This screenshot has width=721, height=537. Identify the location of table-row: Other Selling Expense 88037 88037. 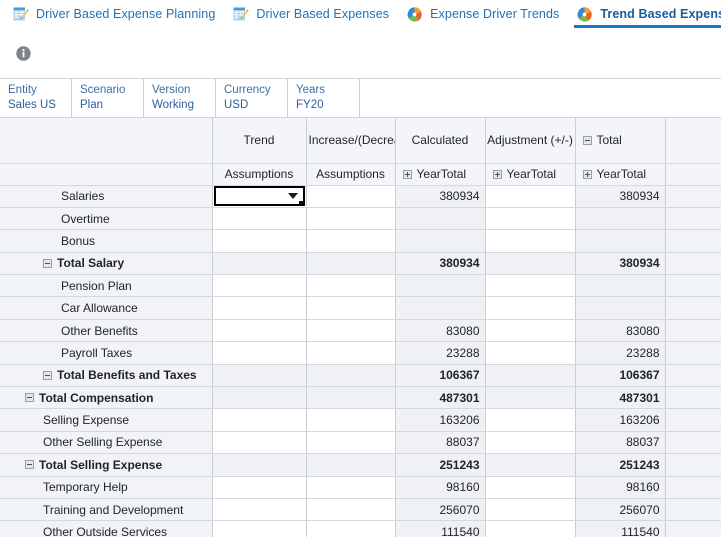
(360, 443).